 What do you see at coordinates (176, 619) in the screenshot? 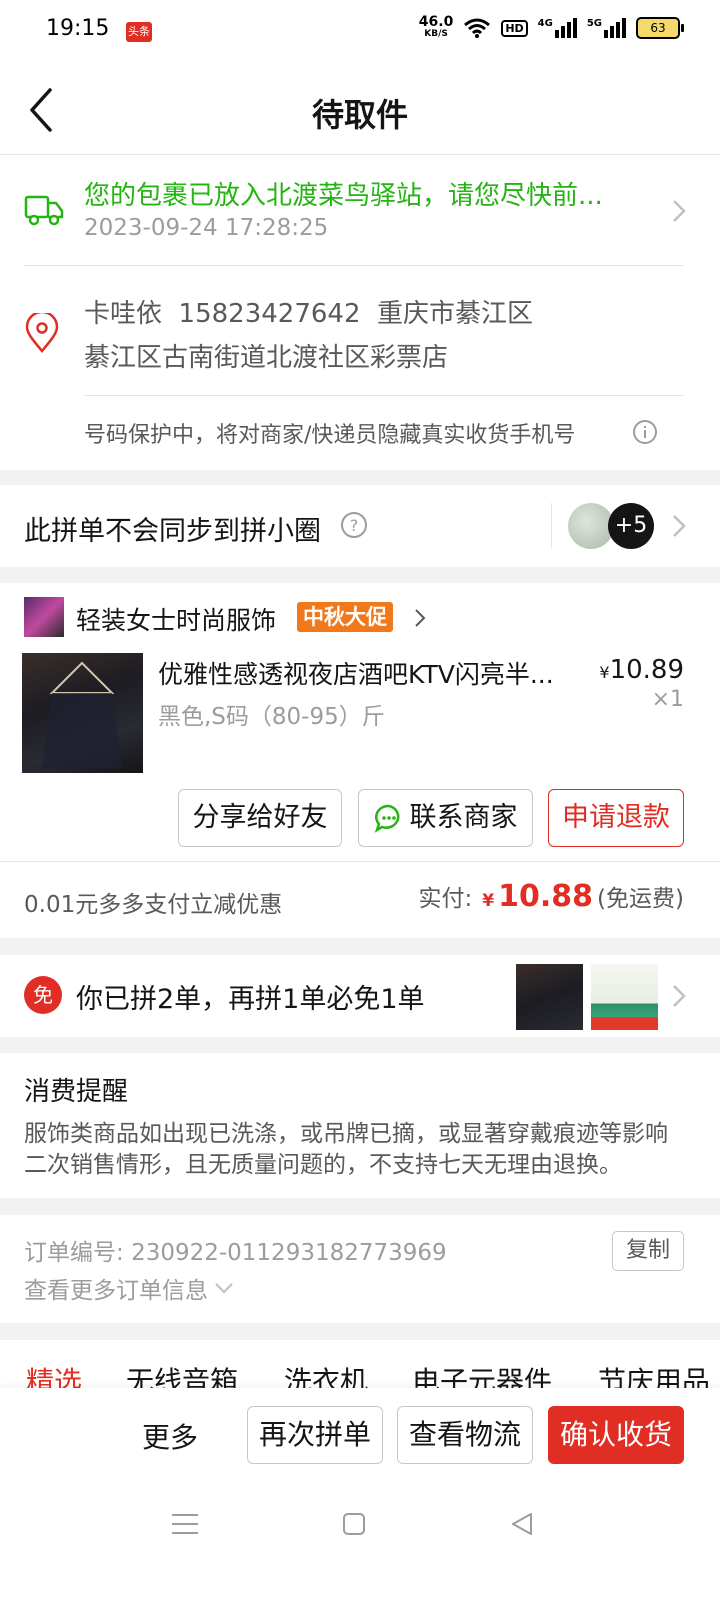
I see `store-name: 轻装女士时尚服饰` at bounding box center [176, 619].